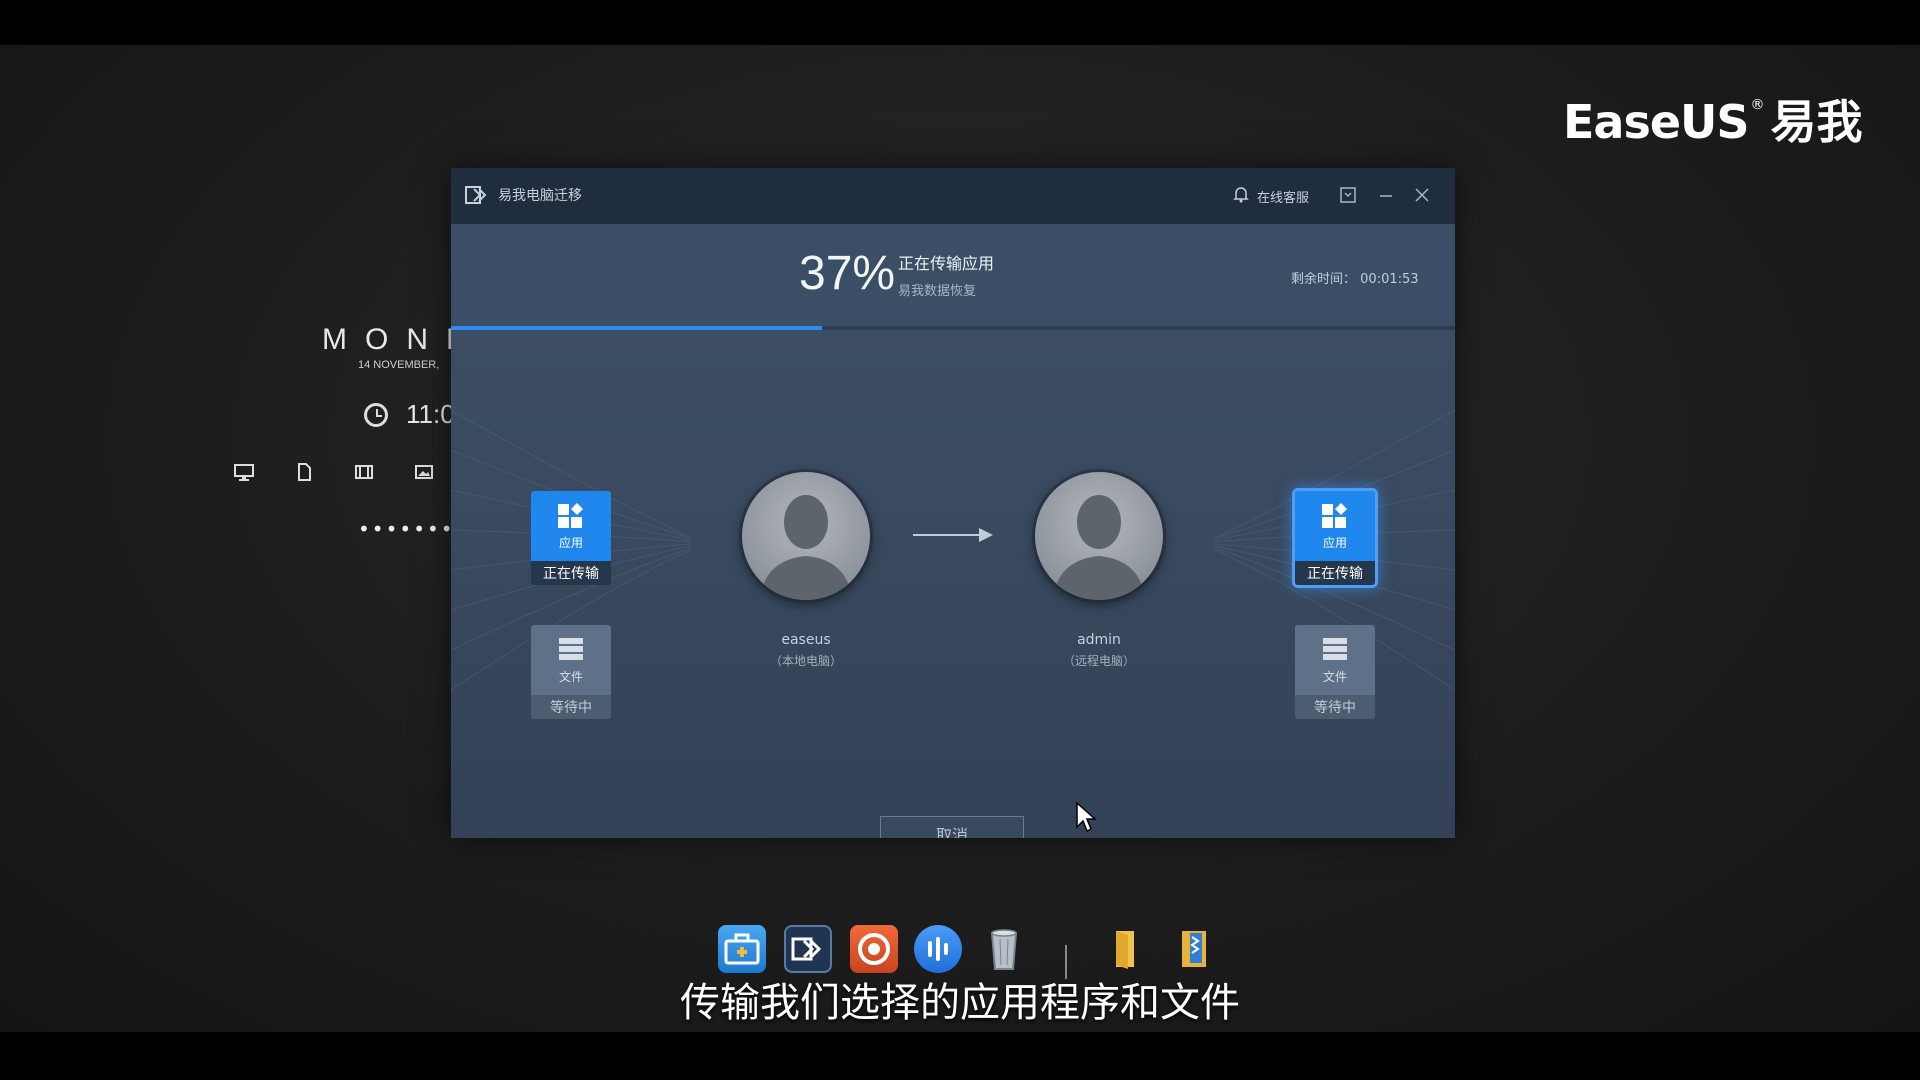 The height and width of the screenshot is (1080, 1920). Describe the element at coordinates (1098, 661) in the screenshot. I see `target-user-role: （远程电脑）` at that location.